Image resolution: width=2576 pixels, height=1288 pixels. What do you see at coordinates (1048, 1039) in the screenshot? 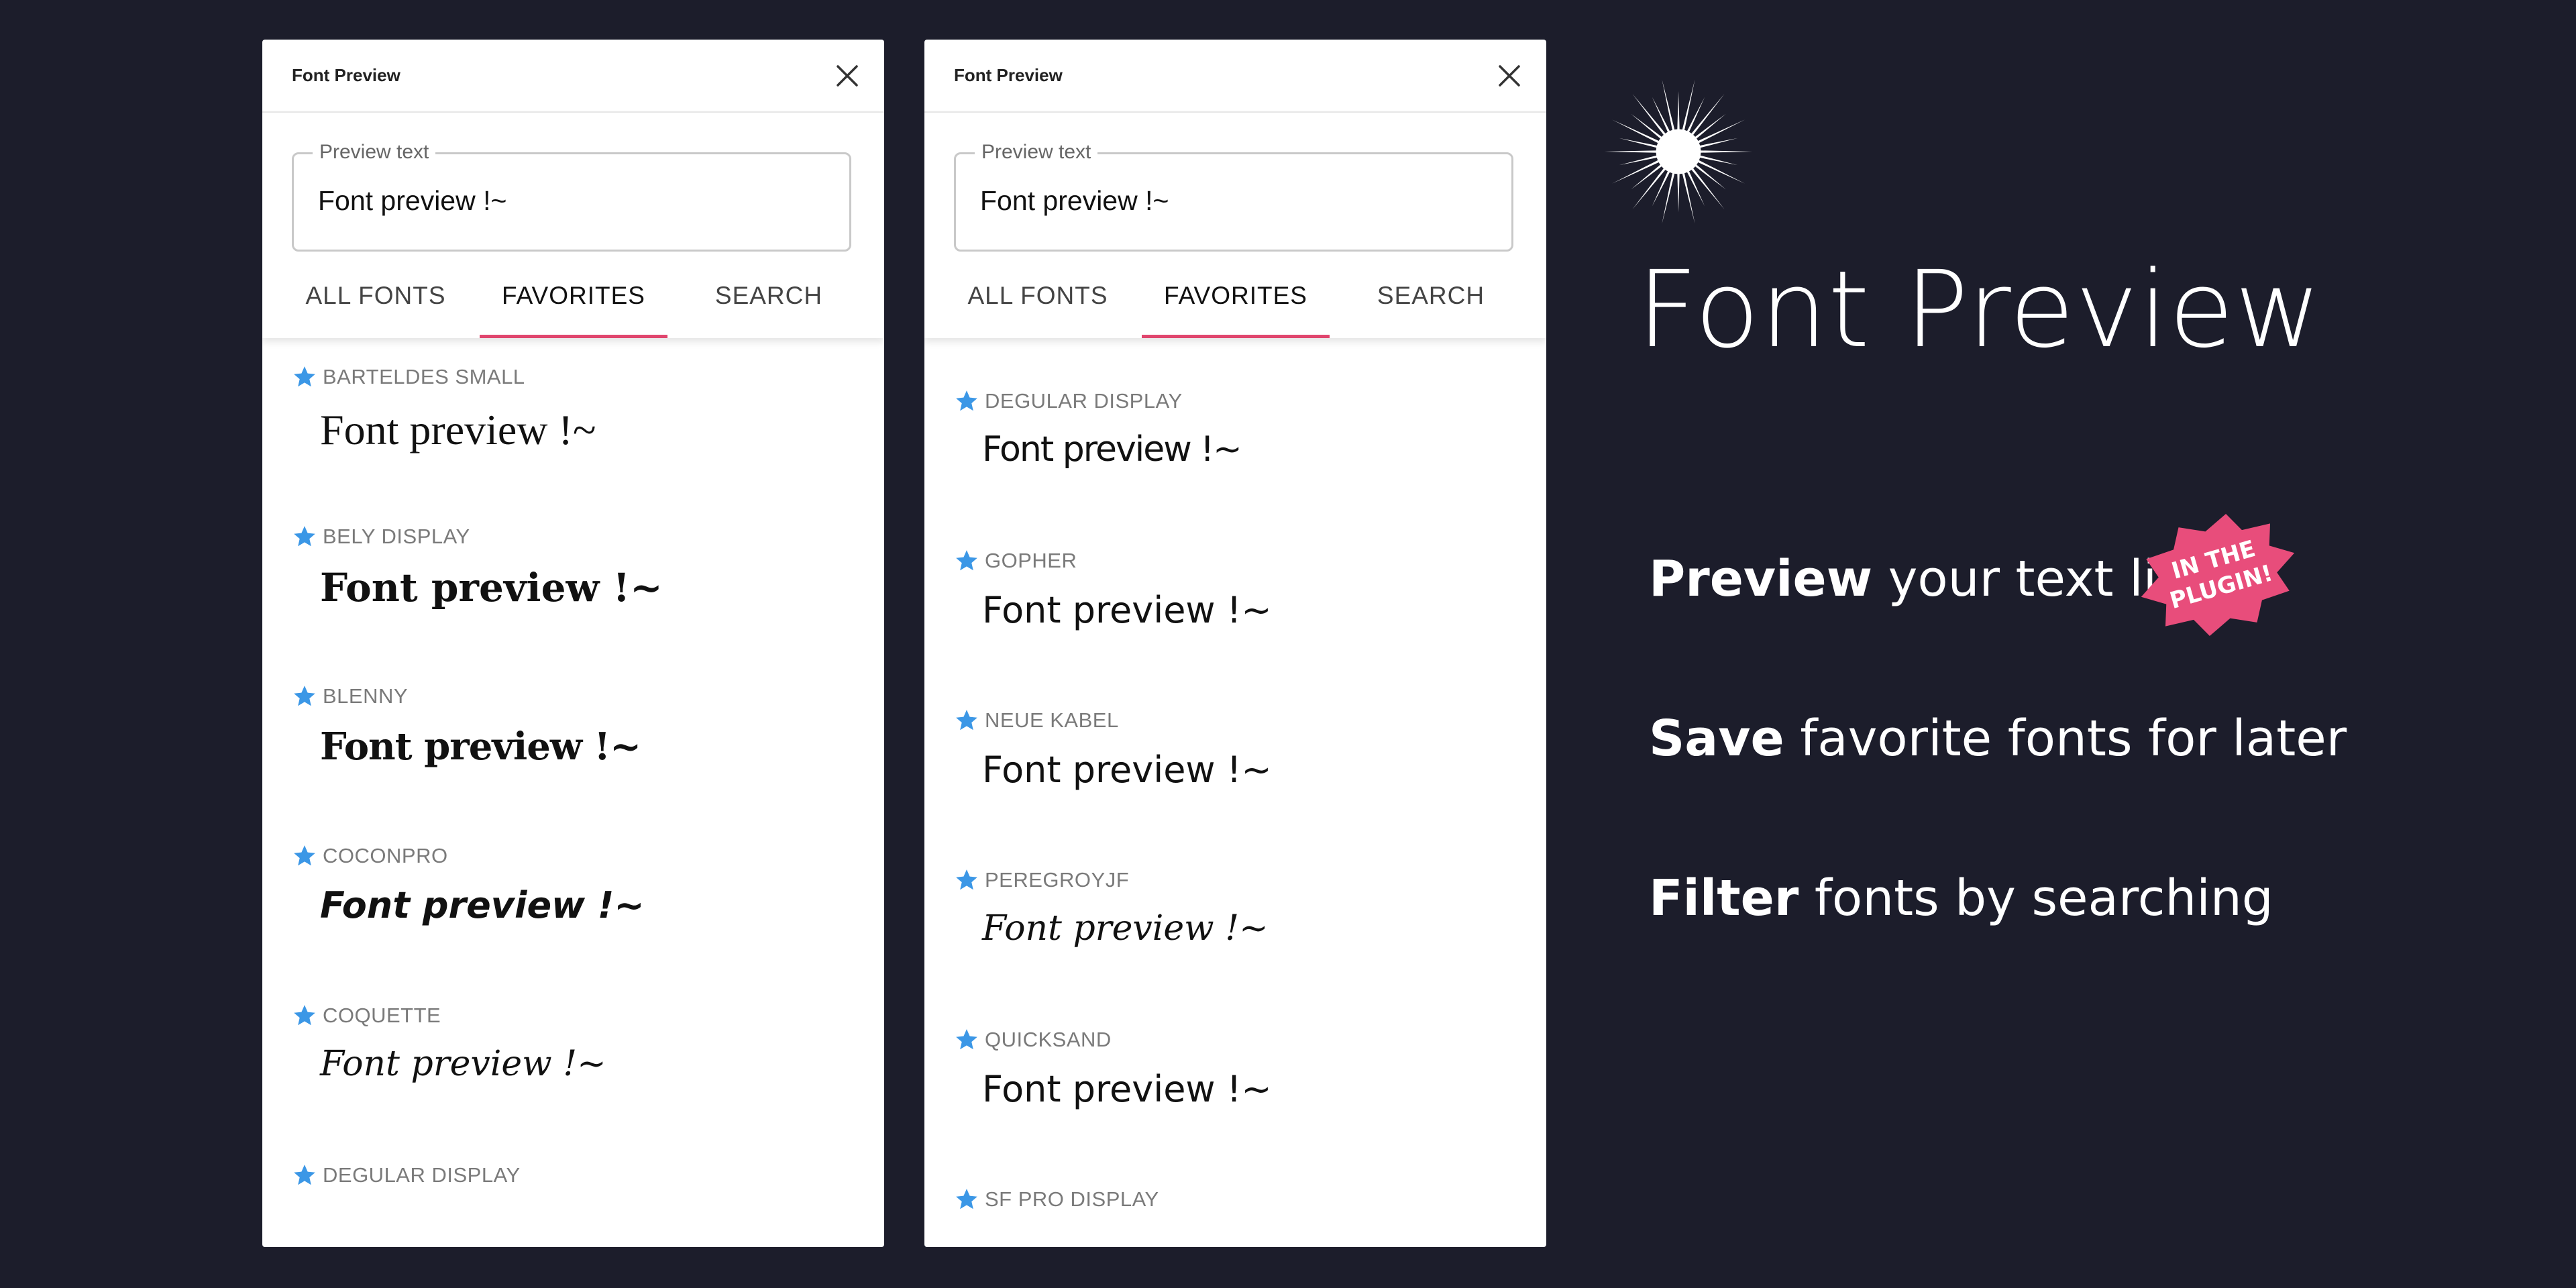
I see `font-name: QUICKSAND` at bounding box center [1048, 1039].